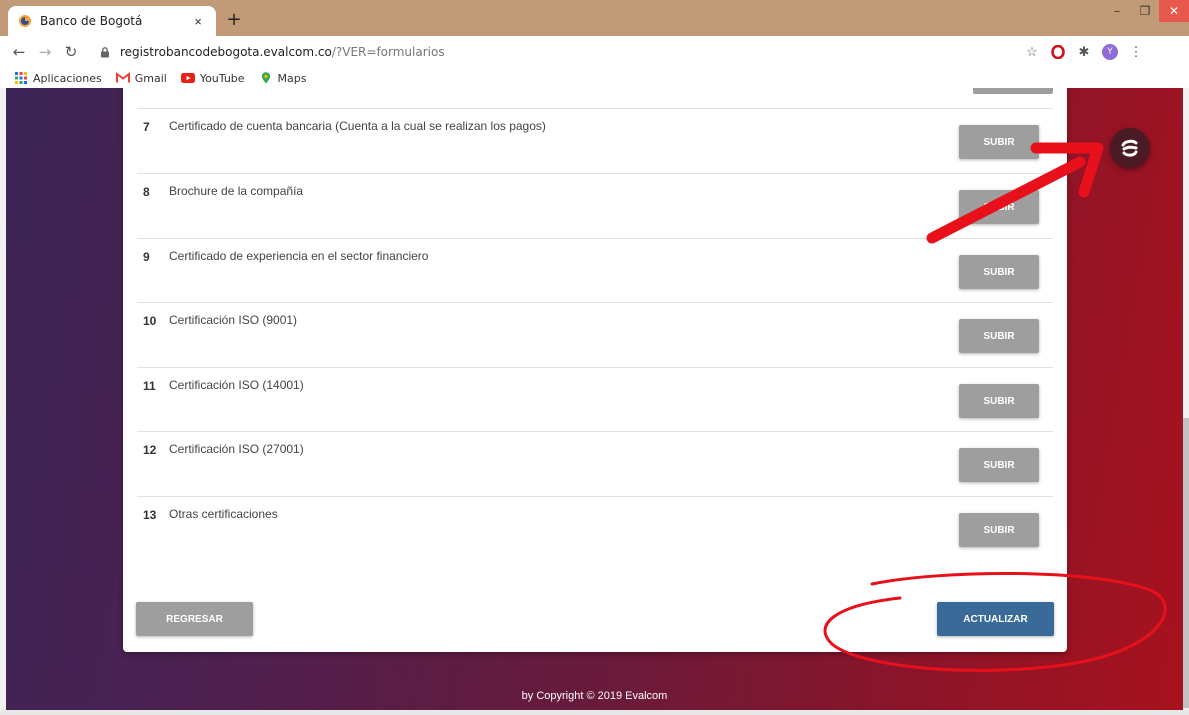 This screenshot has height=715, width=1189. I want to click on extension-icons: ☆ ✱ Y ⋮, so click(1084, 52).